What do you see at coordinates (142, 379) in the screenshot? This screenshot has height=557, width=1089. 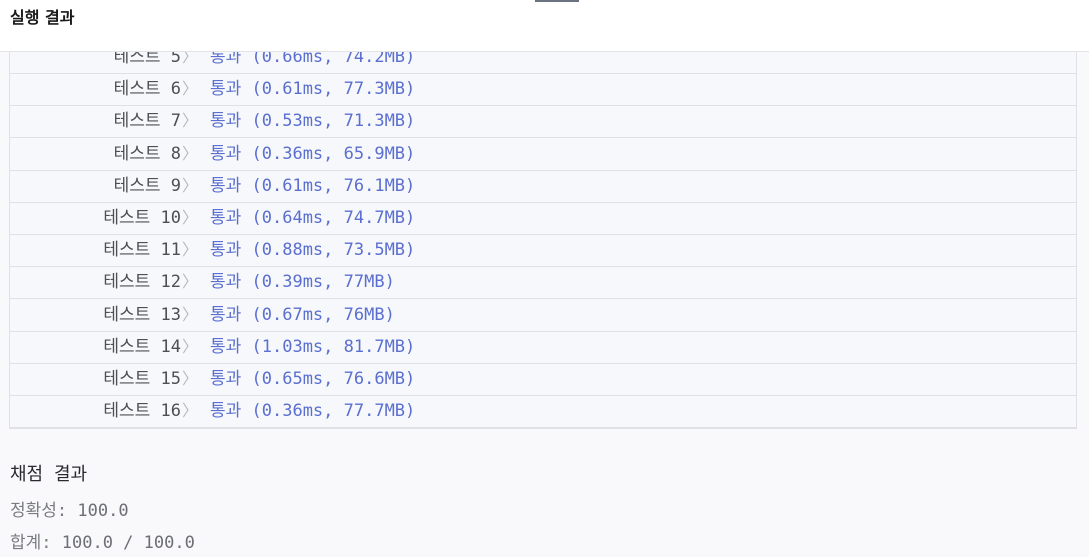 I see `test-case-label: 테스트 15` at bounding box center [142, 379].